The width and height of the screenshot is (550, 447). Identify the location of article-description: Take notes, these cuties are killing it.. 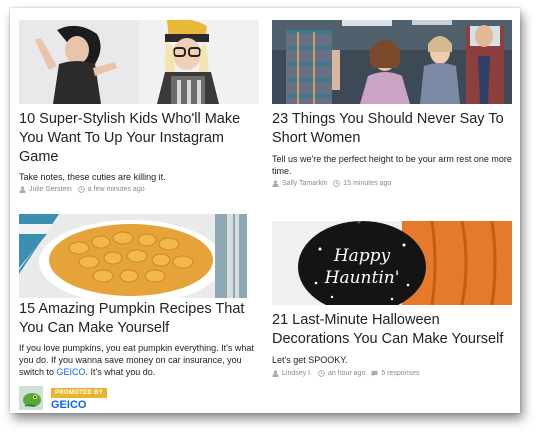
(92, 177).